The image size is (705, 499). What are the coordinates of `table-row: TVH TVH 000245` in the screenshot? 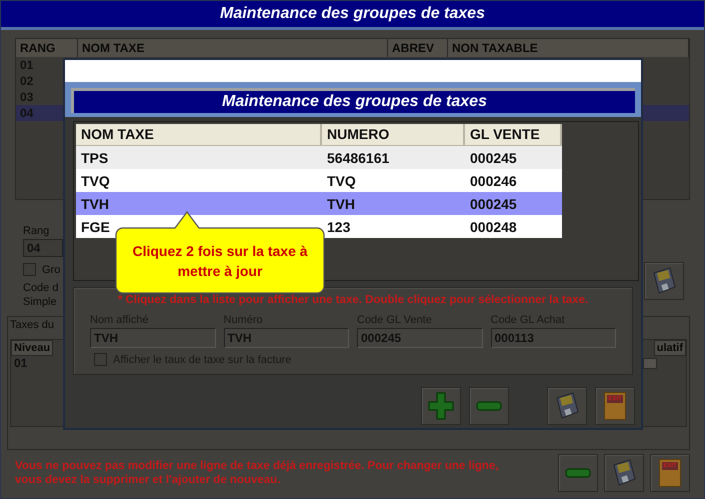 It's located at (319, 203).